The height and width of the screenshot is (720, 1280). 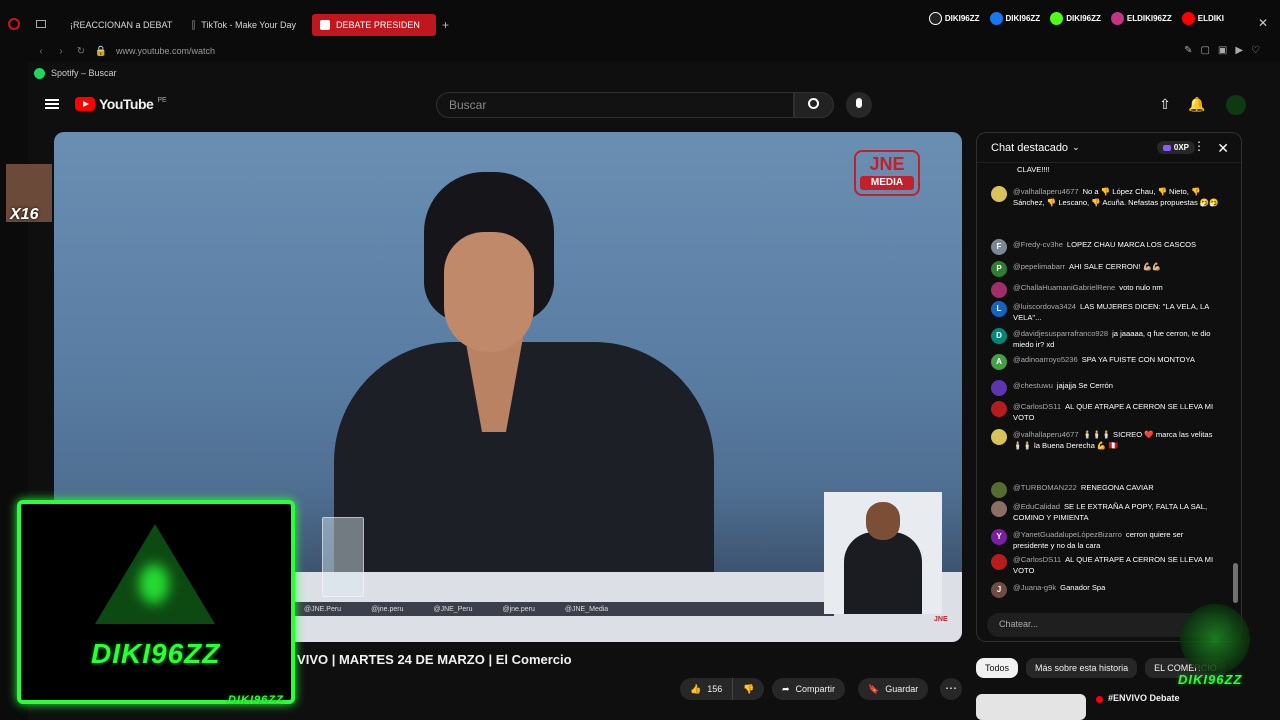 What do you see at coordinates (1084, 385) in the screenshot?
I see `chat-text: jajajja Se Cerrón` at bounding box center [1084, 385].